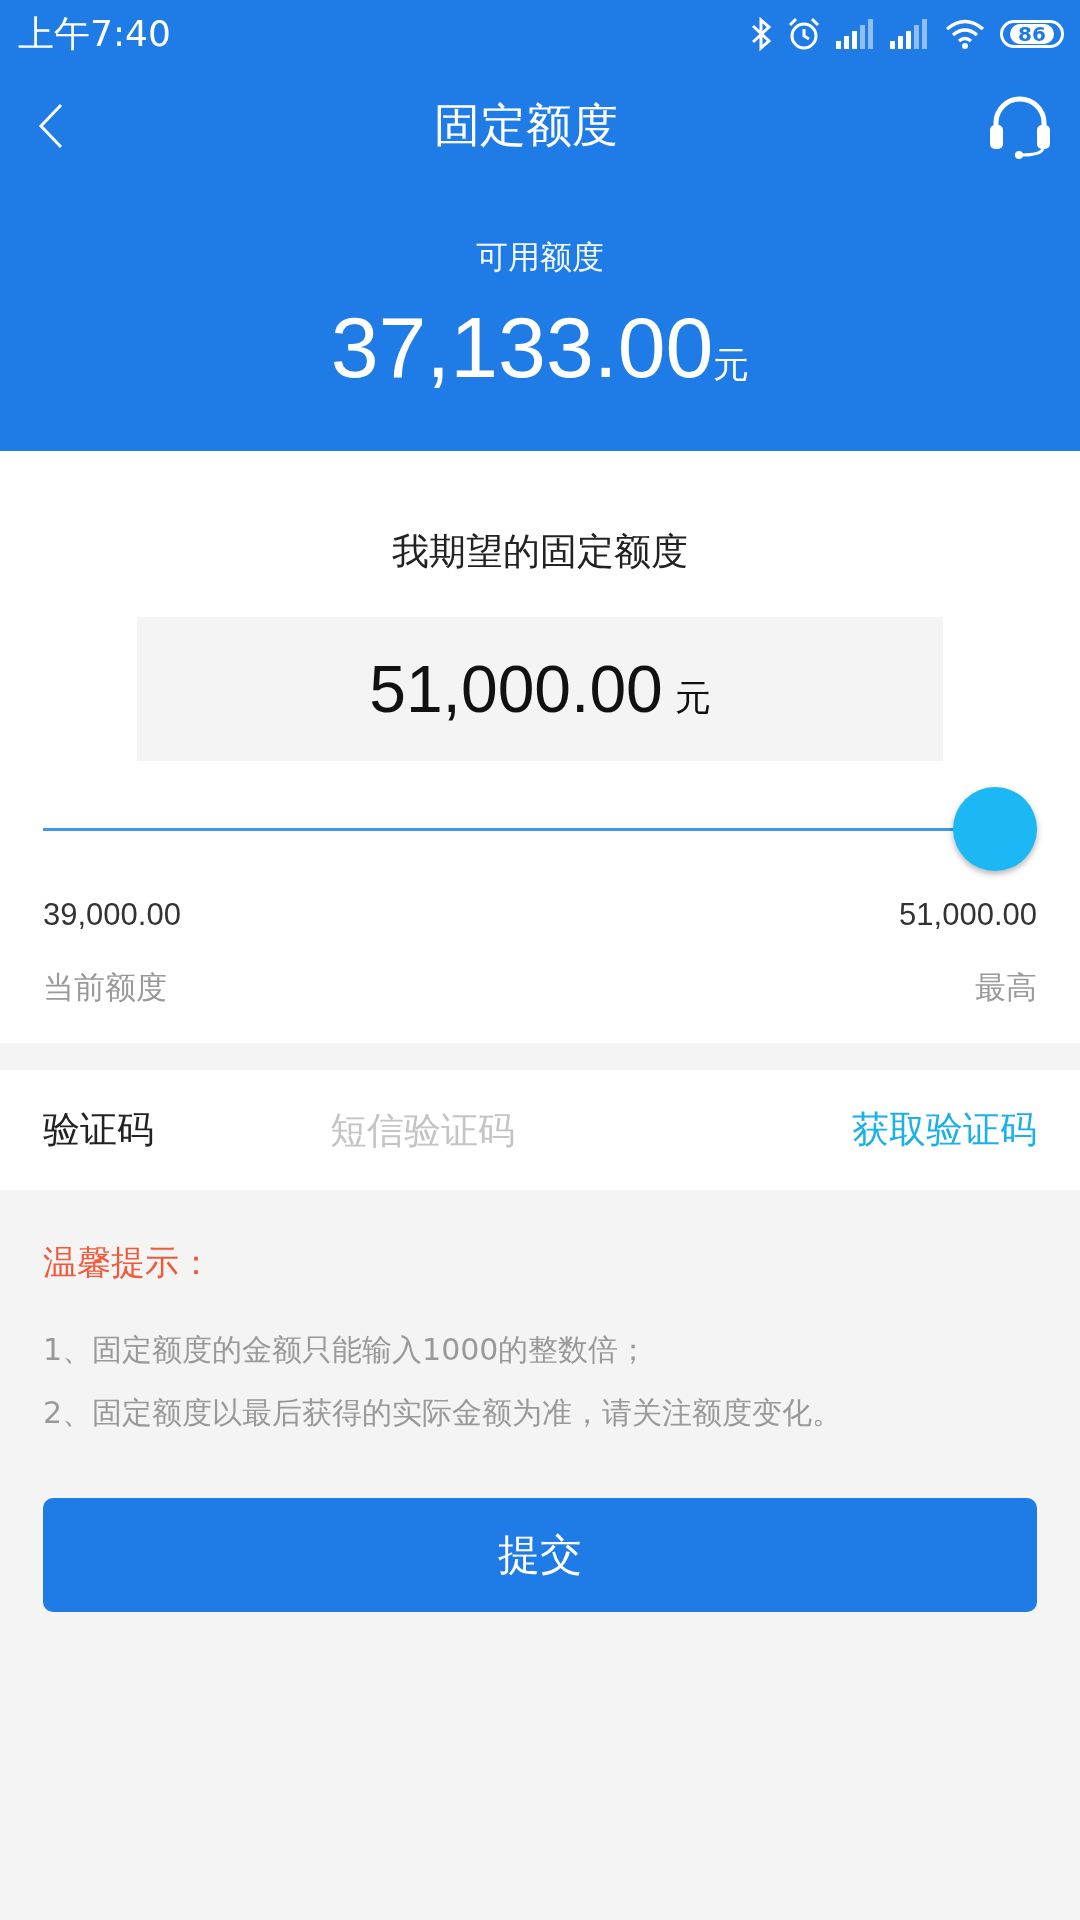 The height and width of the screenshot is (1920, 1080). I want to click on code-label: 验证码, so click(99, 1130).